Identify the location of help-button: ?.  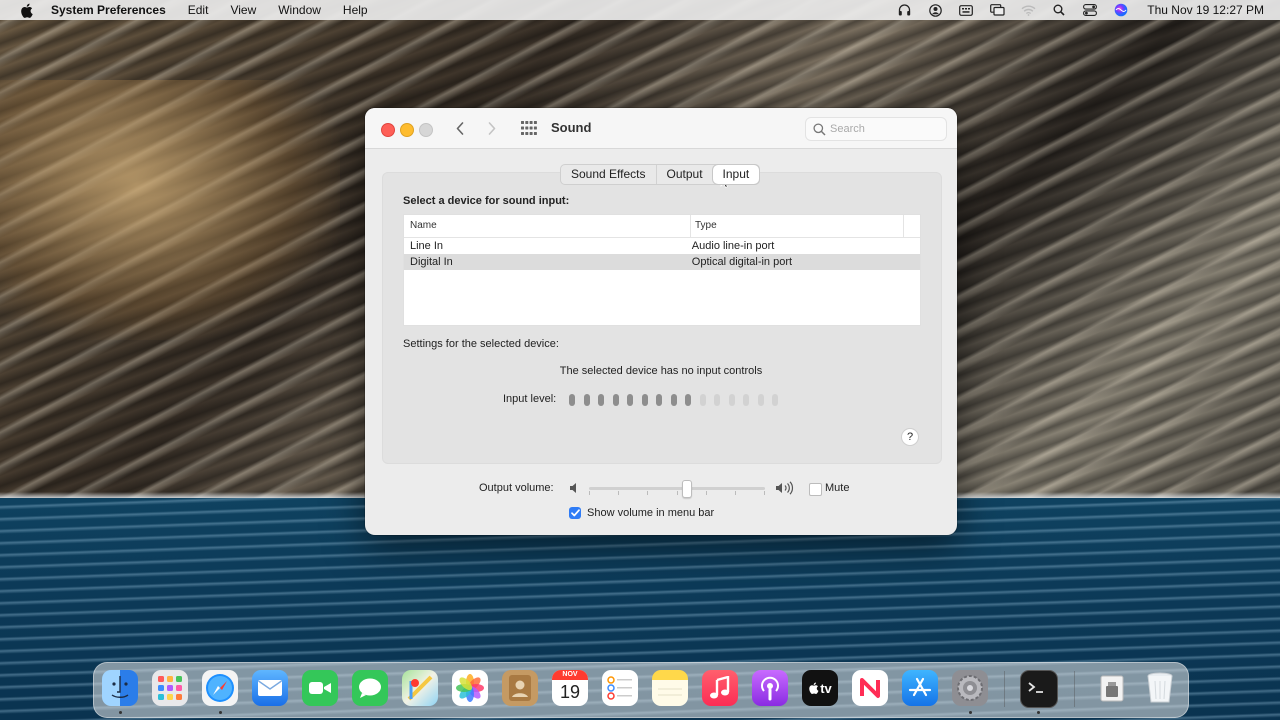
(910, 437).